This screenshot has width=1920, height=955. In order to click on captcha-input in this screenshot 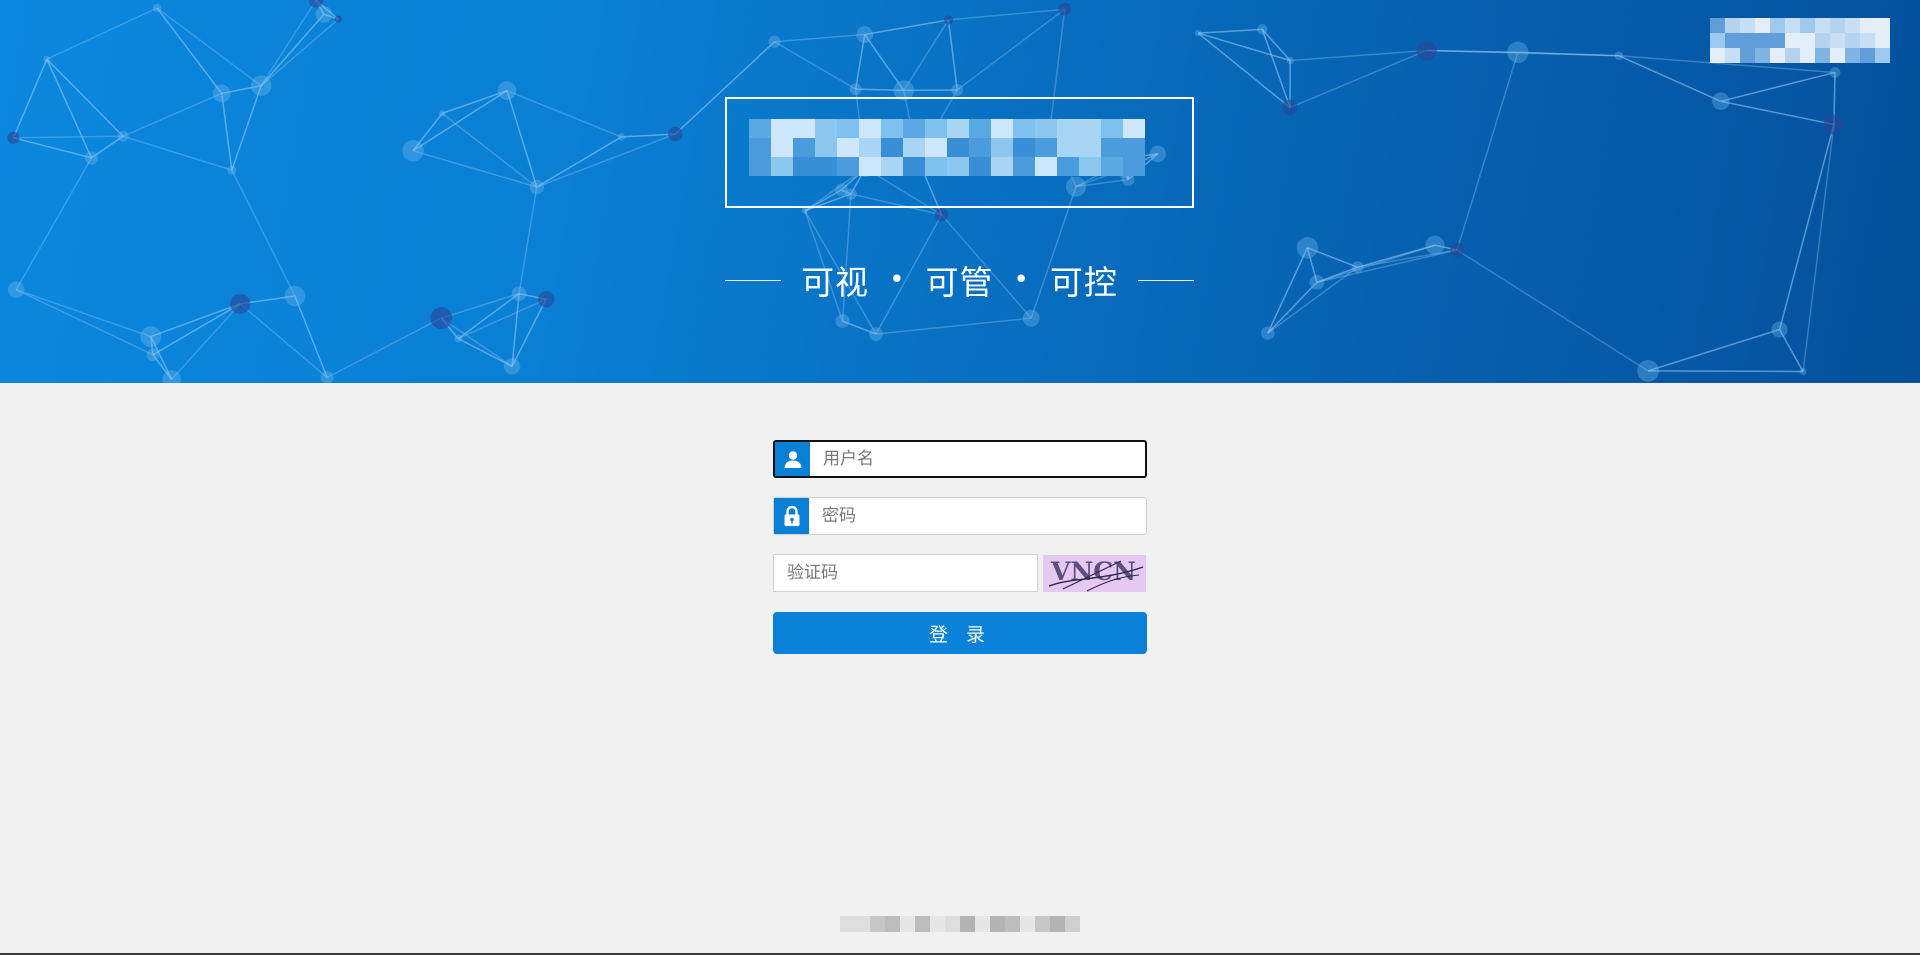, I will do `click(905, 573)`.